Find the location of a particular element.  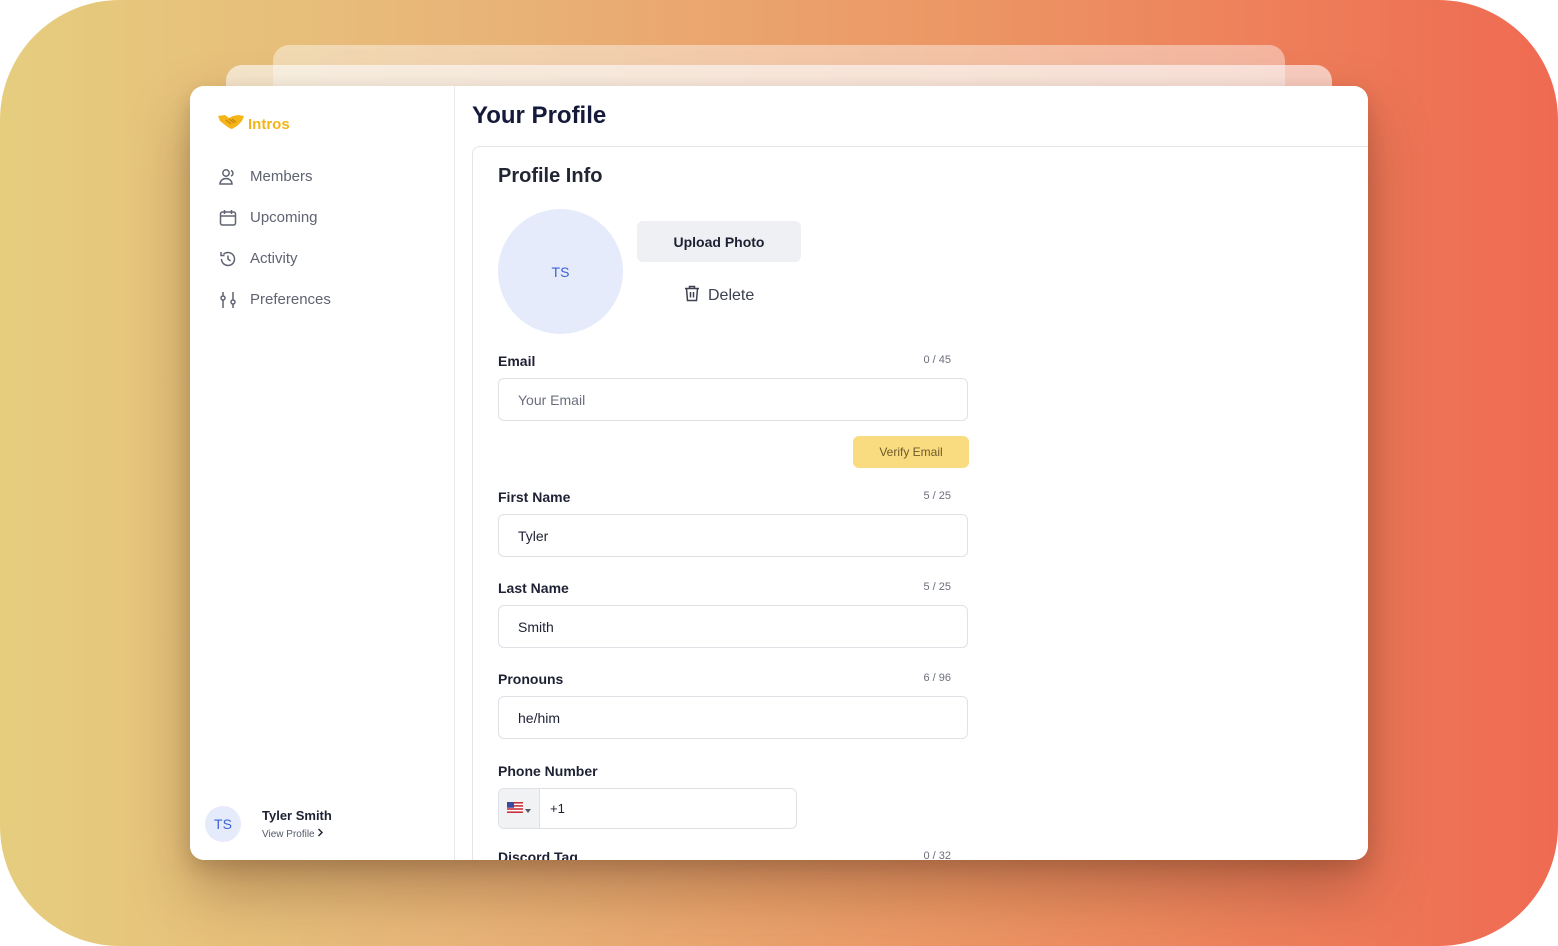

sidebar-item-activity: Activity is located at coordinates (274, 258).